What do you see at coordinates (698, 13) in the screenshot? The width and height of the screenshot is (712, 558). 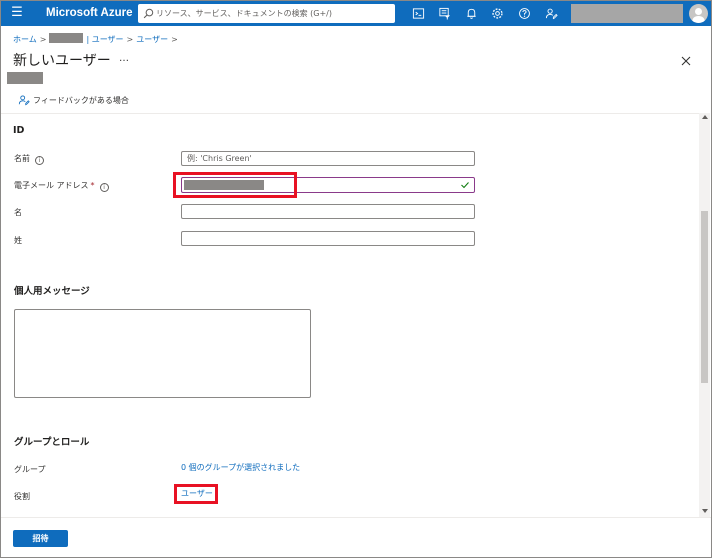 I see `avatar` at bounding box center [698, 13].